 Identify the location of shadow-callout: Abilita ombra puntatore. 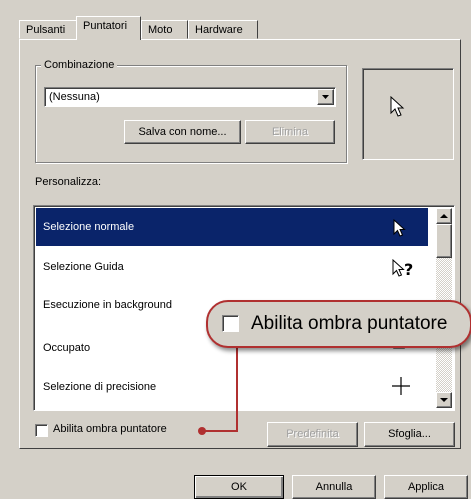
(338, 324).